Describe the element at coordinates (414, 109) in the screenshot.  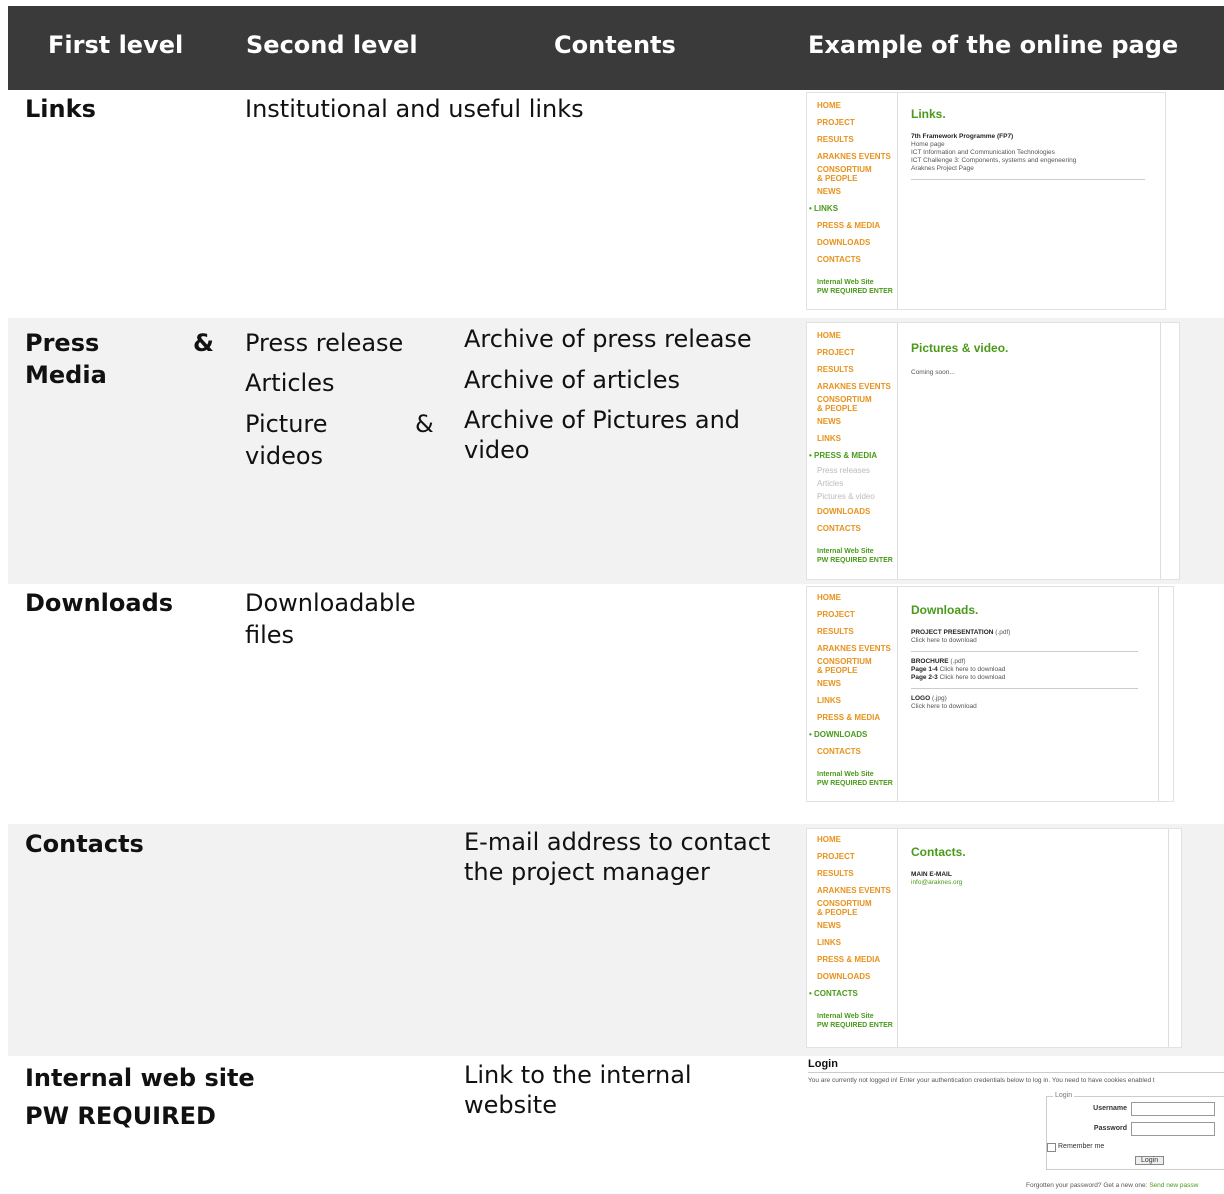
I see `second-level-links: Institutional and useful links` at that location.